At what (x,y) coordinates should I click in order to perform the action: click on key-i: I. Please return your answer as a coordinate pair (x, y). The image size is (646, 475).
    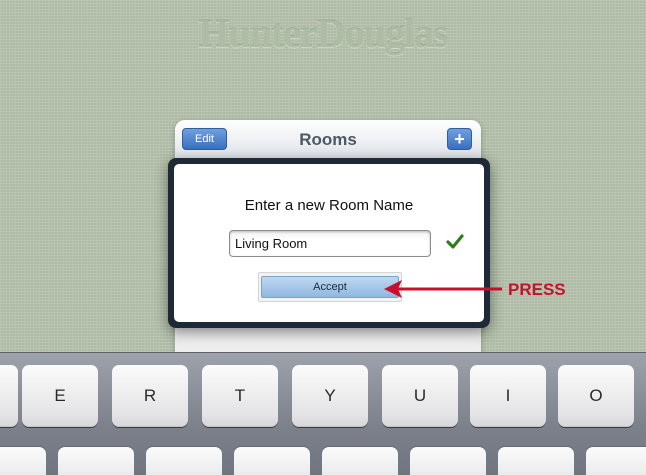
    Looking at the image, I should click on (508, 396).